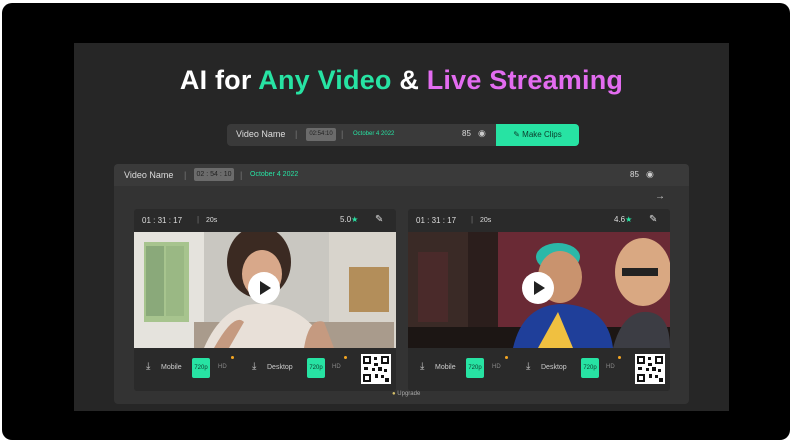 This screenshot has width=794, height=443. I want to click on upgrade-link: ● Upgrade, so click(406, 394).